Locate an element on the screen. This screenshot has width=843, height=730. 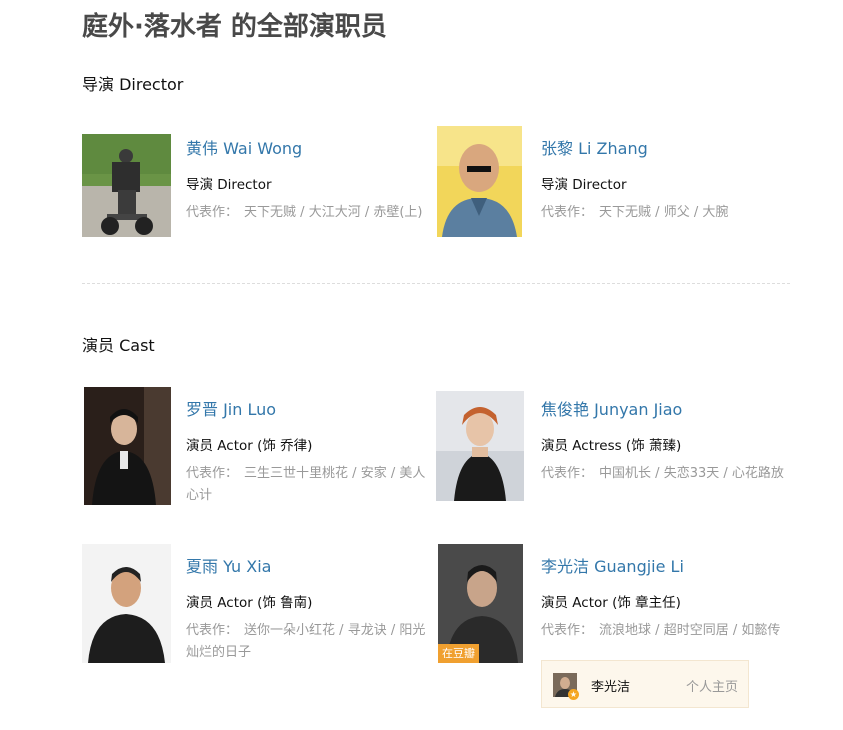
work-link: 师父 is located at coordinates (677, 212).